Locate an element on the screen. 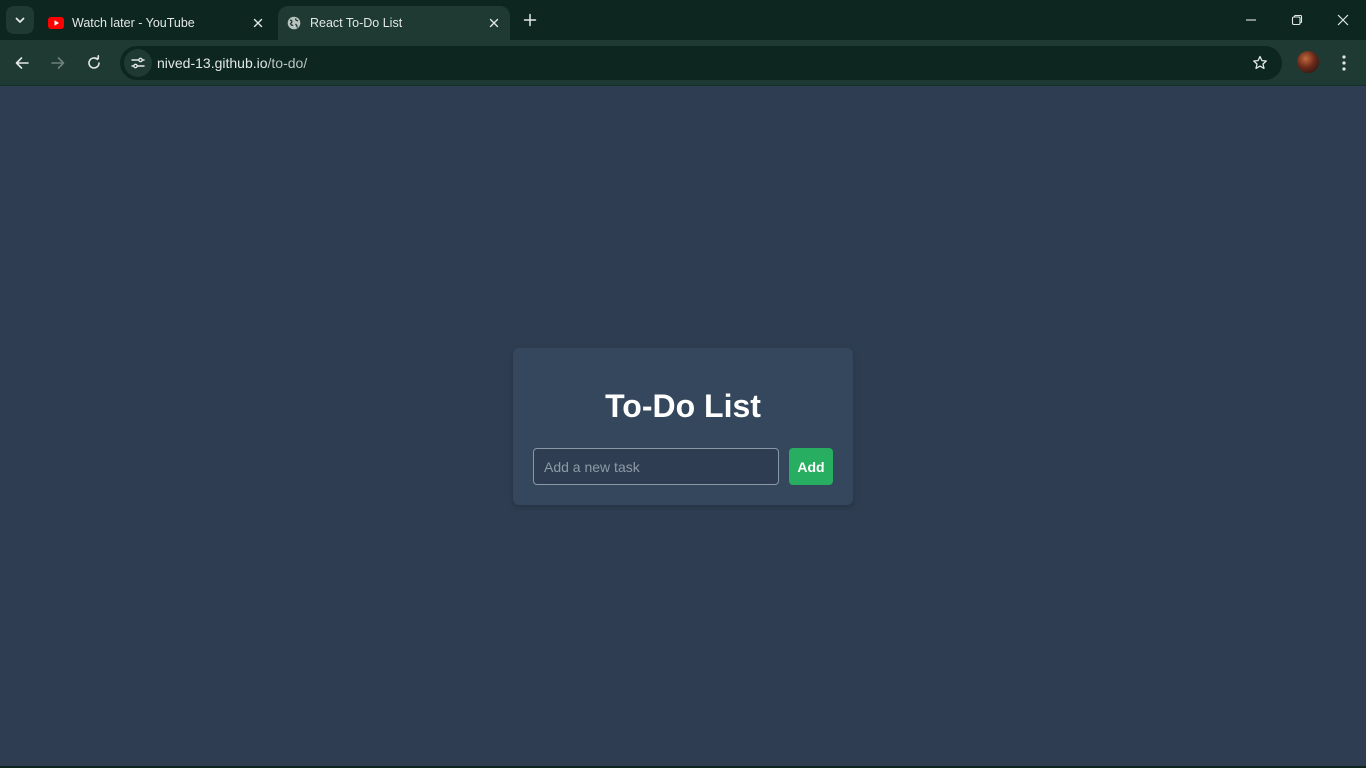 The width and height of the screenshot is (1366, 768). reload-button is located at coordinates (94, 63).